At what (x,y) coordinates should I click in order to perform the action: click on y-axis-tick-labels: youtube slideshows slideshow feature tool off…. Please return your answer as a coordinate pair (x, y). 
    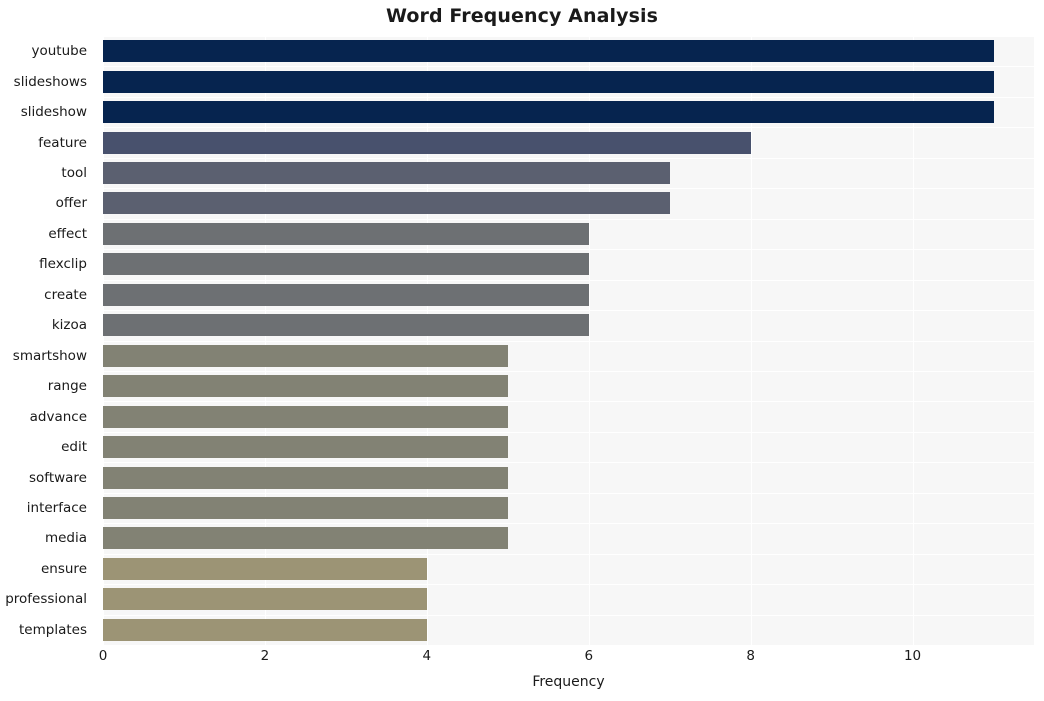
    Looking at the image, I should click on (47, 340).